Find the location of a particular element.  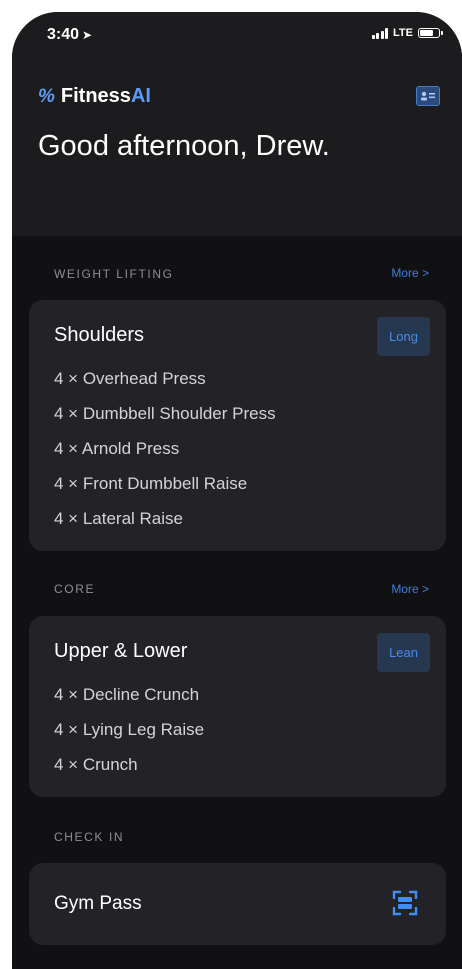

location-arrow-icon: ➤ is located at coordinates (87, 35).